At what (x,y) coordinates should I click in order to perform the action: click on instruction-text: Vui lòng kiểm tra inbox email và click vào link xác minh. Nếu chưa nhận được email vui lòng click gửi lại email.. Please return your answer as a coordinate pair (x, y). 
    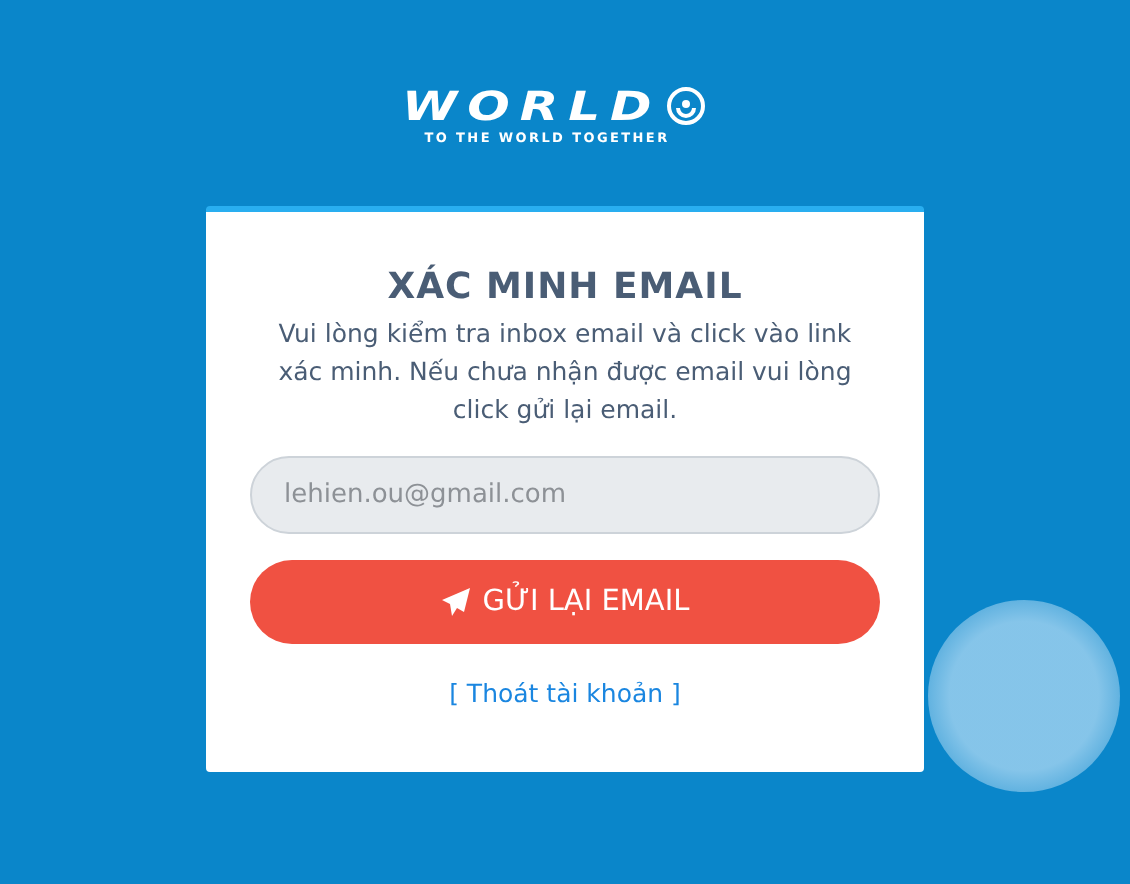
    Looking at the image, I should click on (565, 372).